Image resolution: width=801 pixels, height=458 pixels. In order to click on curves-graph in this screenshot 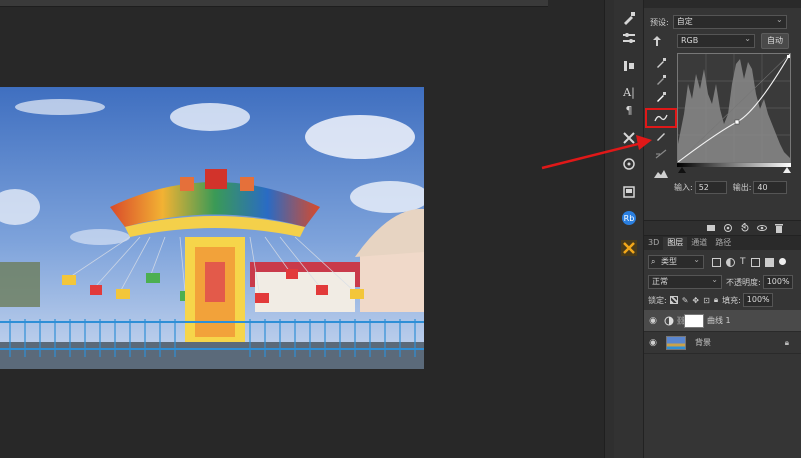, I will do `click(734, 108)`.